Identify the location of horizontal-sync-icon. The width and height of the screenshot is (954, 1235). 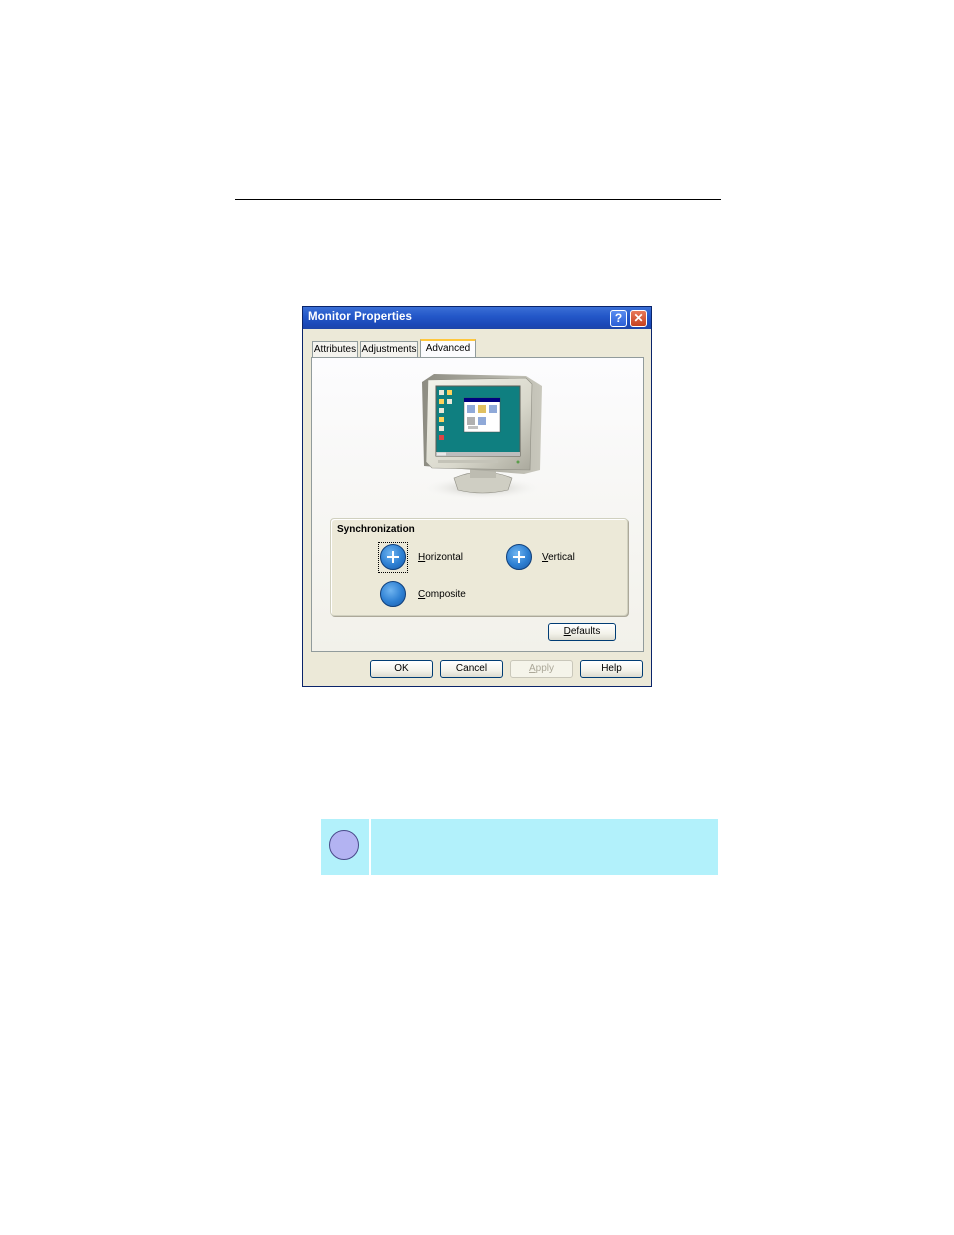
(393, 557).